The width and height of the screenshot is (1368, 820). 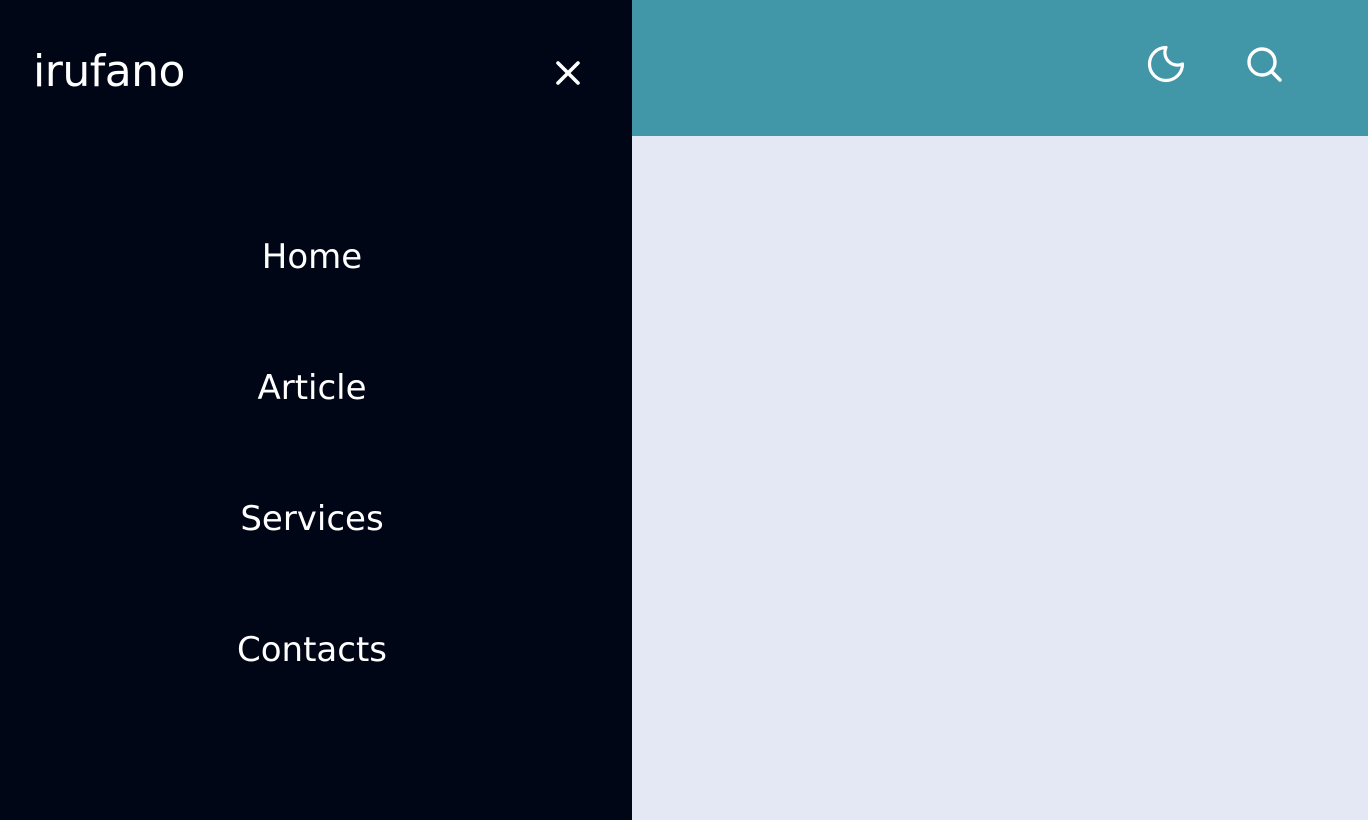 I want to click on nav-item-services: Services, so click(x=312, y=519).